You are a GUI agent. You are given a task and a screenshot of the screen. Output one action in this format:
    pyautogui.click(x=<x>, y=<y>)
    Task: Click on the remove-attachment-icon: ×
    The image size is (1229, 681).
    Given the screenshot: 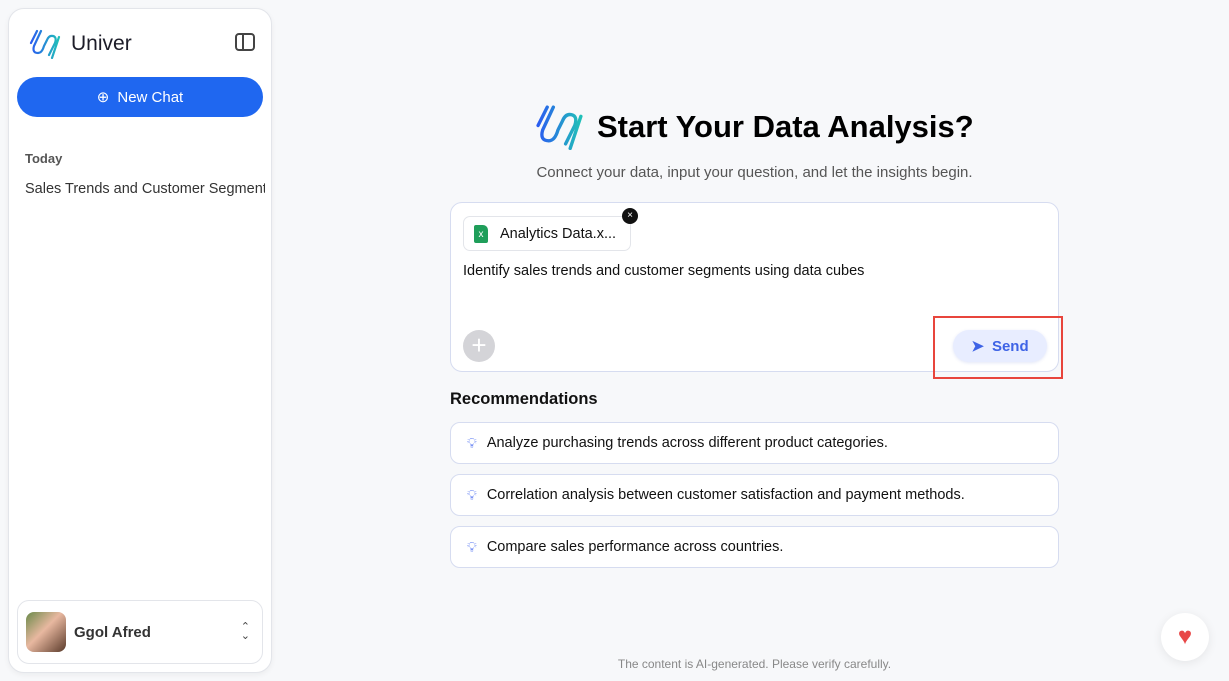 What is the action you would take?
    pyautogui.click(x=630, y=216)
    